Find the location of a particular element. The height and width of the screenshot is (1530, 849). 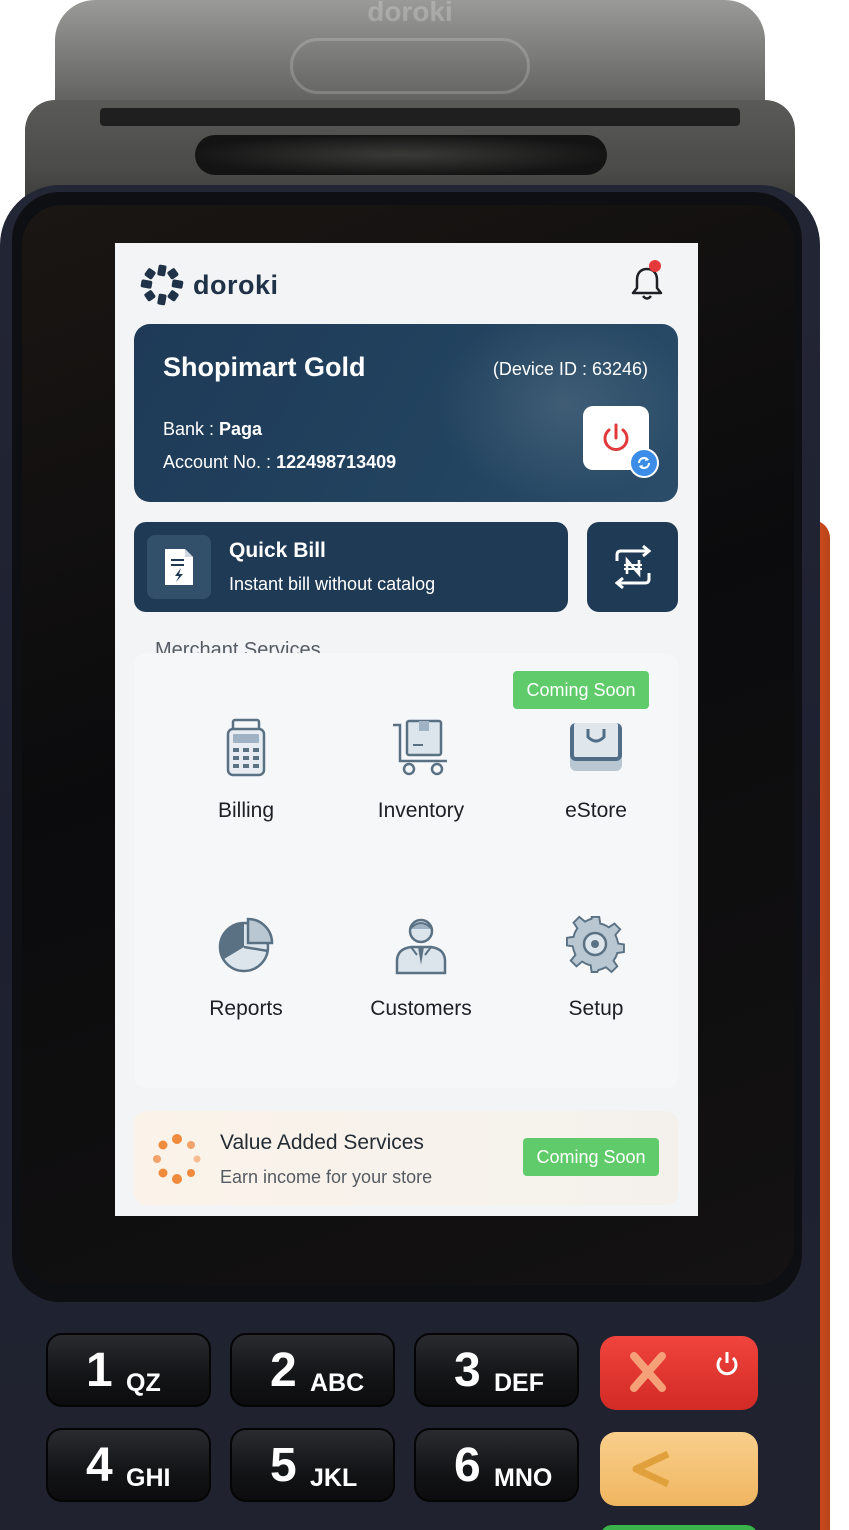

device-brand-engraving: doroki is located at coordinates (410, 13).